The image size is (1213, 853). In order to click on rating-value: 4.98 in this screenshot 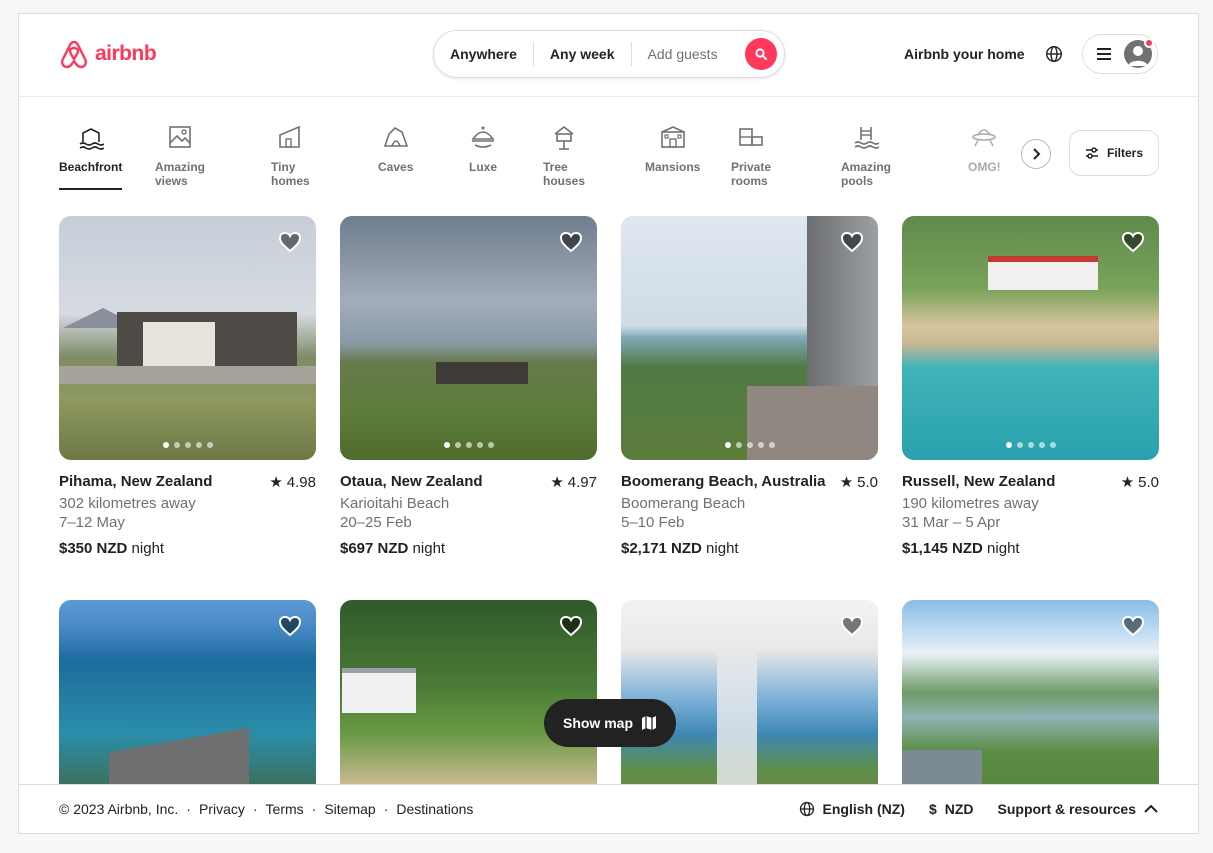, I will do `click(301, 482)`.